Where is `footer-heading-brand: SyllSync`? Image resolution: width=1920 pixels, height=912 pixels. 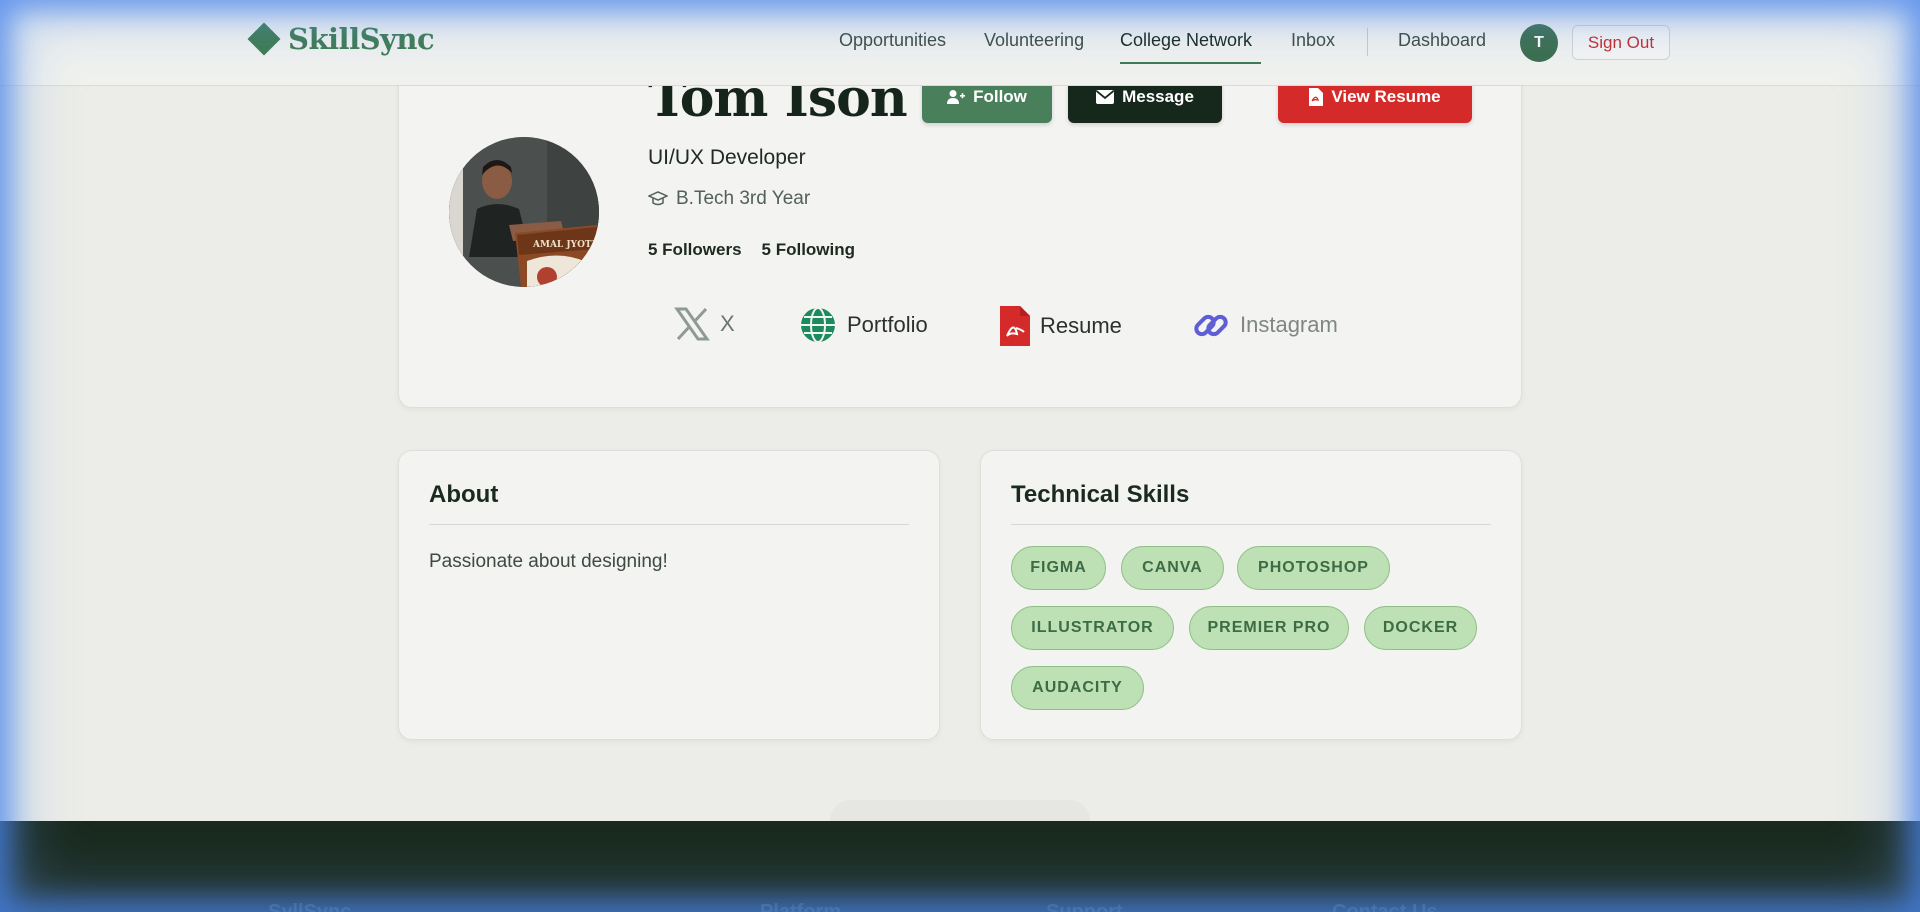 footer-heading-brand: SyllSync is located at coordinates (310, 906).